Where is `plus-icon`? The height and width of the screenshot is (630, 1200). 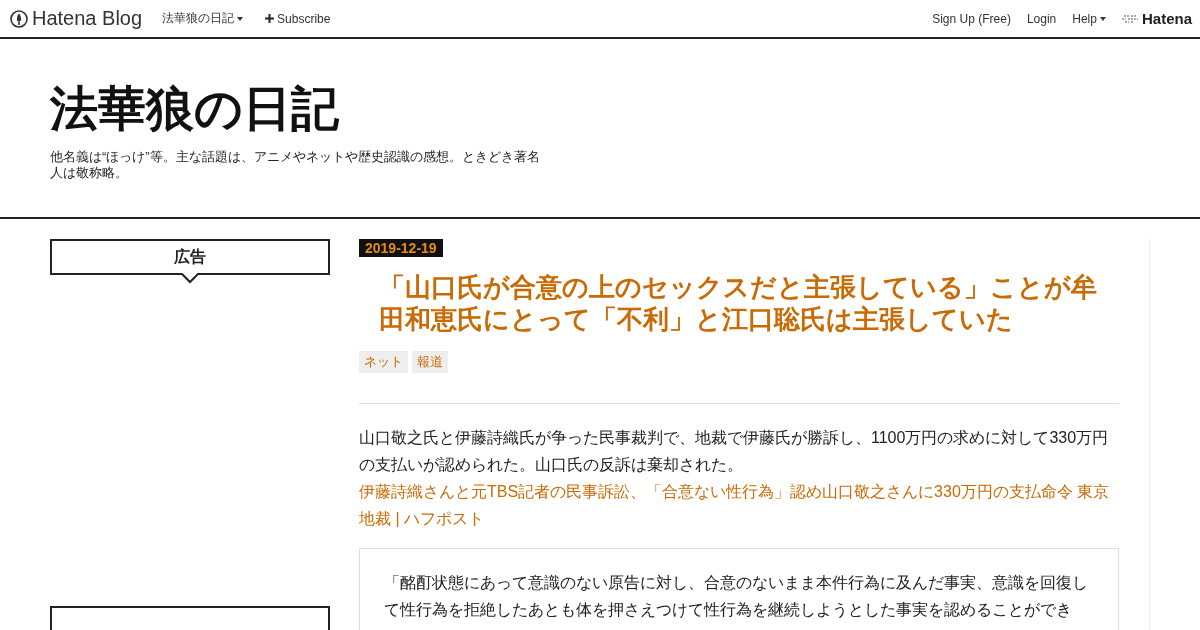
plus-icon is located at coordinates (270, 18).